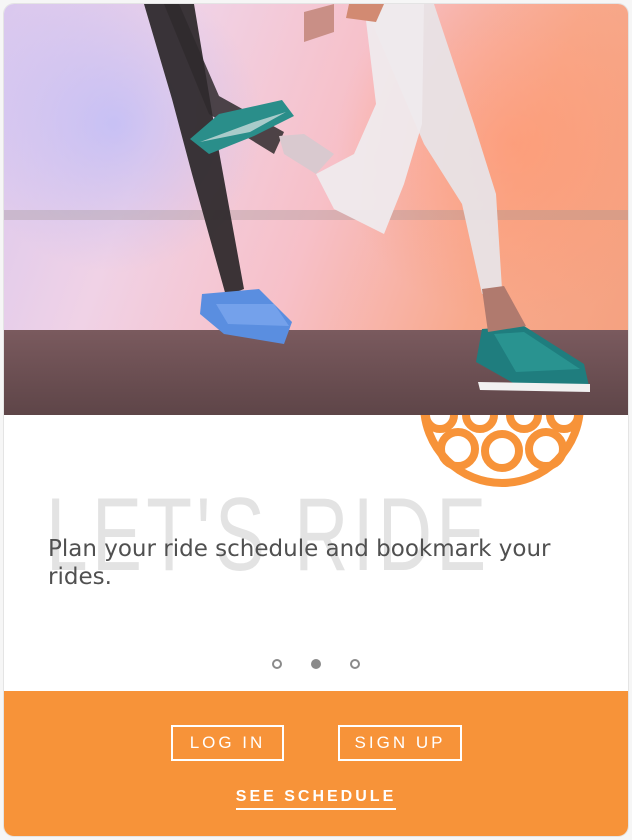  What do you see at coordinates (227, 743) in the screenshot?
I see `login-button: LOG IN` at bounding box center [227, 743].